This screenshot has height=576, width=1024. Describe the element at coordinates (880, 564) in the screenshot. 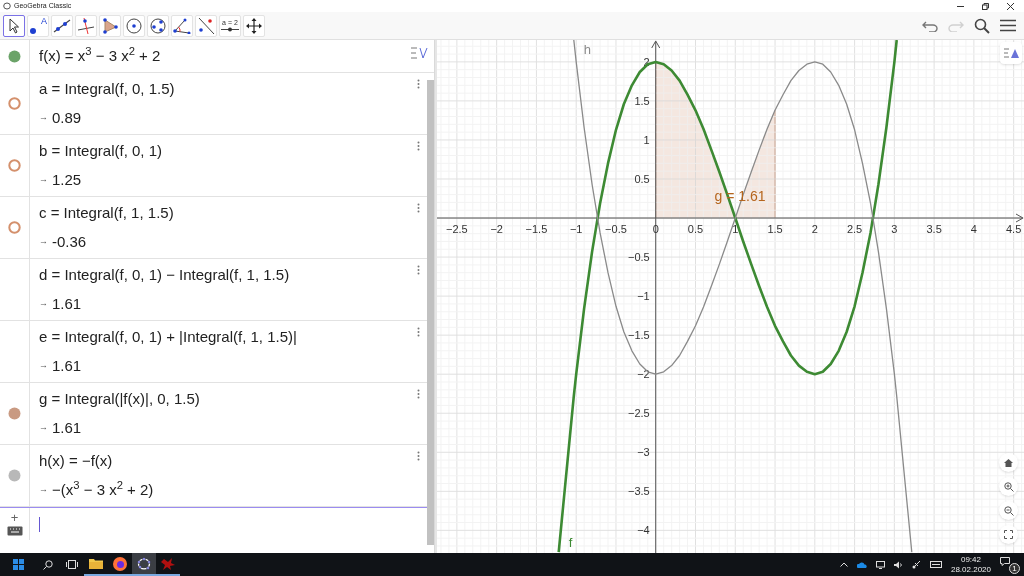

I see `monitor-icon` at that location.